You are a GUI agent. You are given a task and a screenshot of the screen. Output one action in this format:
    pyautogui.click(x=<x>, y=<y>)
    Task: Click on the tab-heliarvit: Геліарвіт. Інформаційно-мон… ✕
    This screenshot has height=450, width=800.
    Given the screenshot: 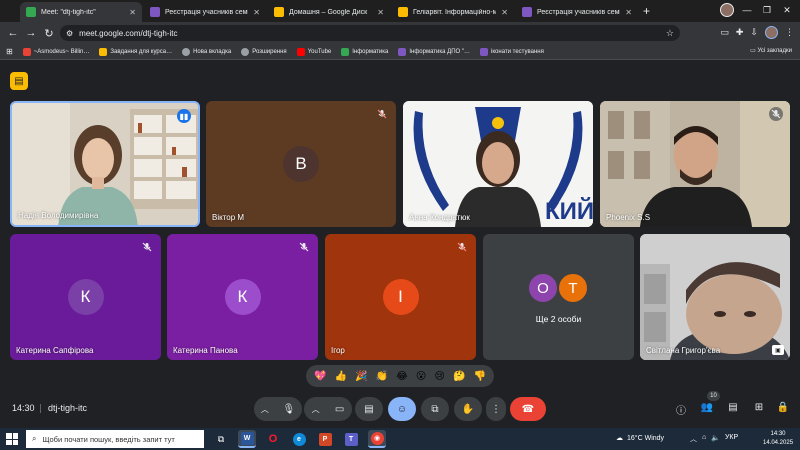 What is the action you would take?
    pyautogui.click(x=453, y=12)
    